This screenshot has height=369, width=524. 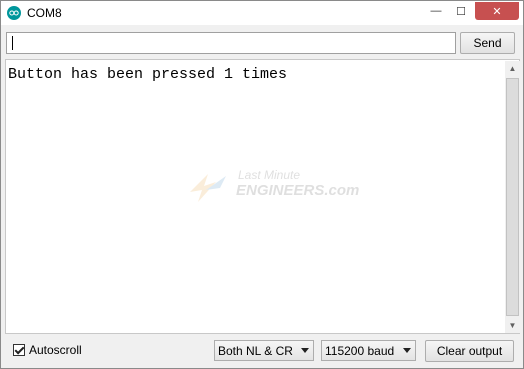 I want to click on clear-output-button: Clear output, so click(x=469, y=351).